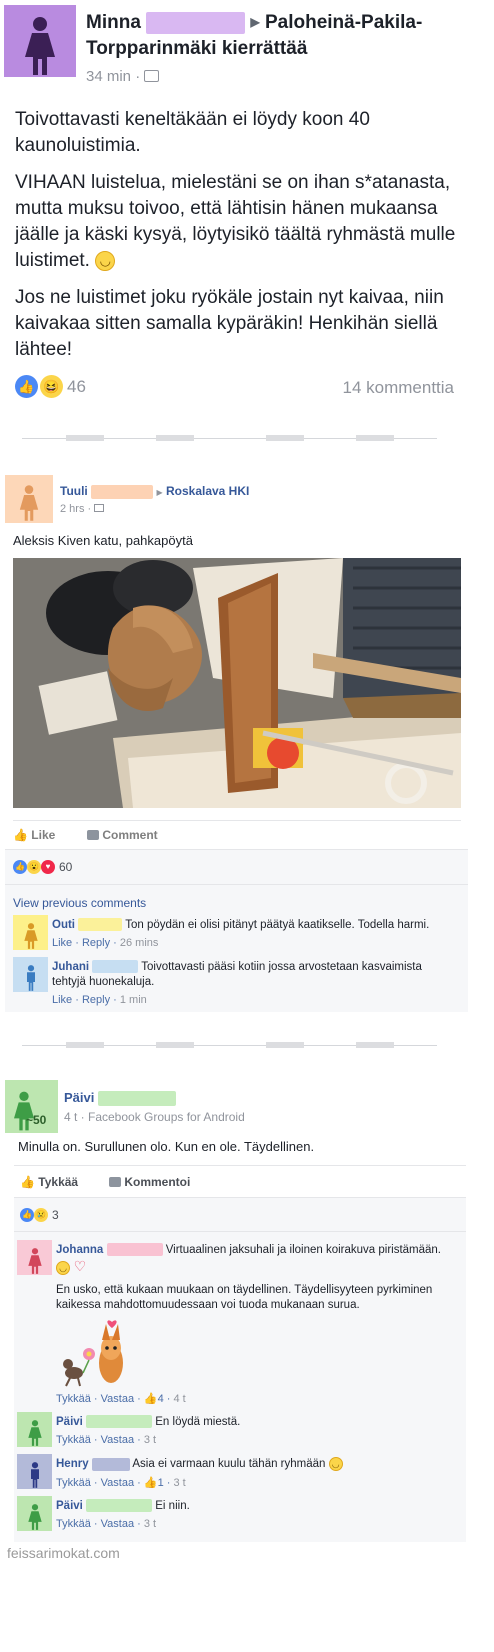 The image size is (494, 1652). Describe the element at coordinates (149, 1182) in the screenshot. I see `comment-button: Kommentoi` at that location.